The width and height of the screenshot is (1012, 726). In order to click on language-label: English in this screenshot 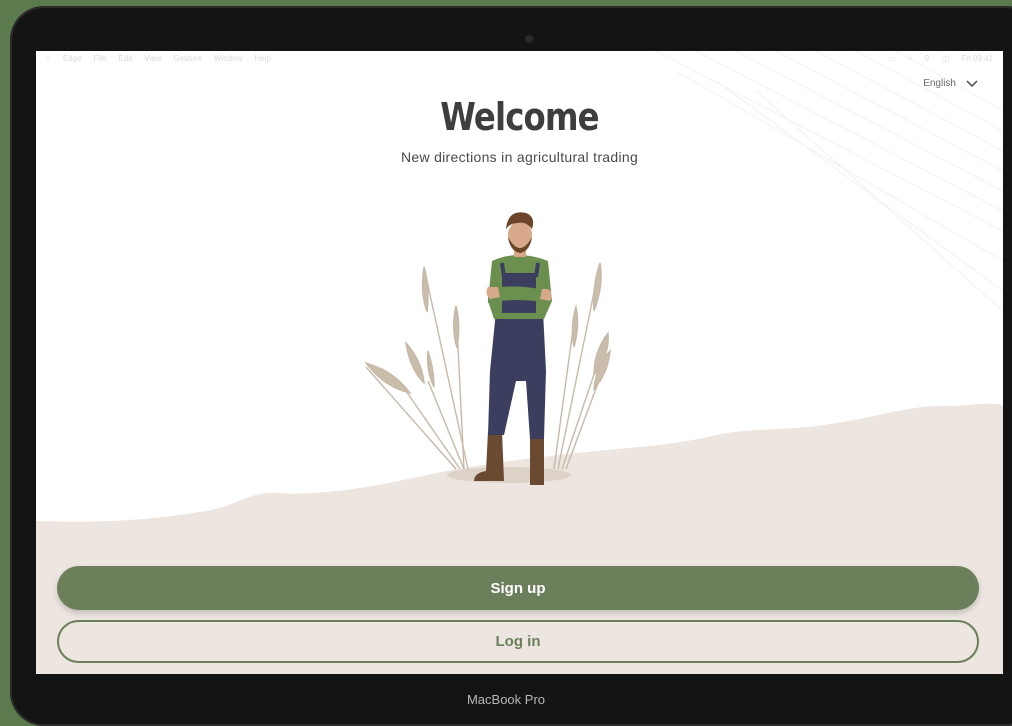, I will do `click(939, 83)`.